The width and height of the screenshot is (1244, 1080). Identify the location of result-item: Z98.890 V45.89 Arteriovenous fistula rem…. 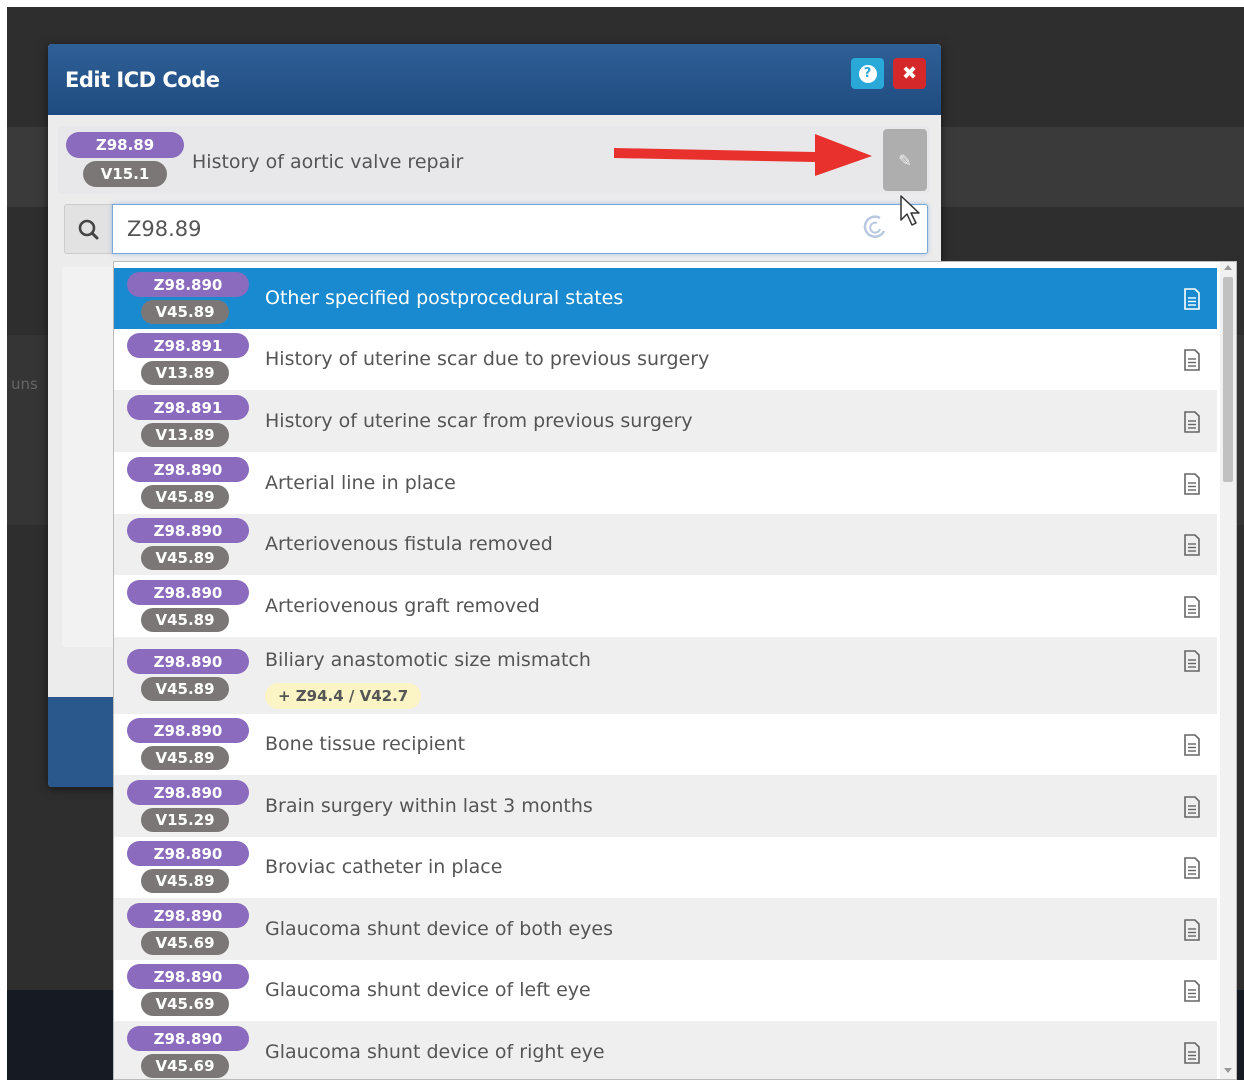
(665, 544).